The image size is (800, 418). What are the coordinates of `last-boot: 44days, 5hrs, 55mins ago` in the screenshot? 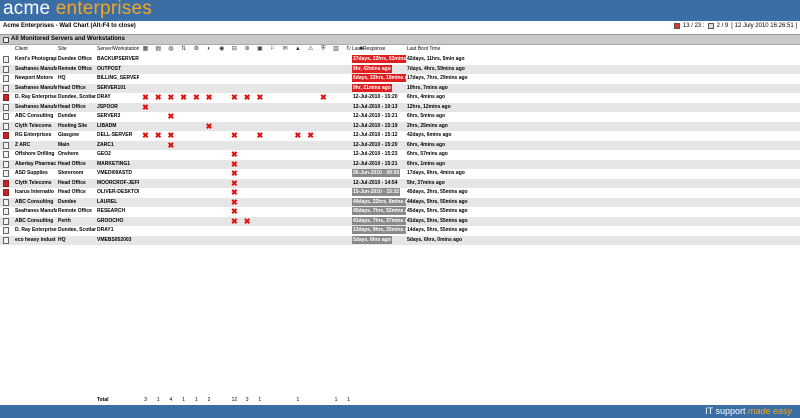 It's located at (437, 201).